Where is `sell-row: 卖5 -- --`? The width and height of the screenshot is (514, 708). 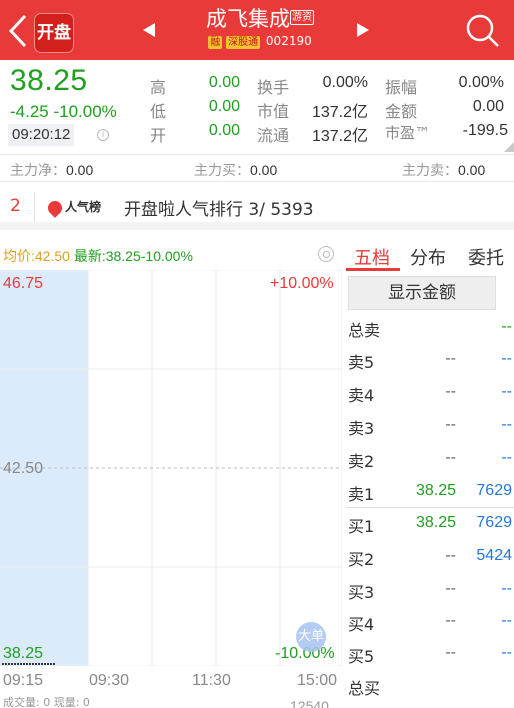
sell-row: 卖5 -- -- is located at coordinates (430, 360).